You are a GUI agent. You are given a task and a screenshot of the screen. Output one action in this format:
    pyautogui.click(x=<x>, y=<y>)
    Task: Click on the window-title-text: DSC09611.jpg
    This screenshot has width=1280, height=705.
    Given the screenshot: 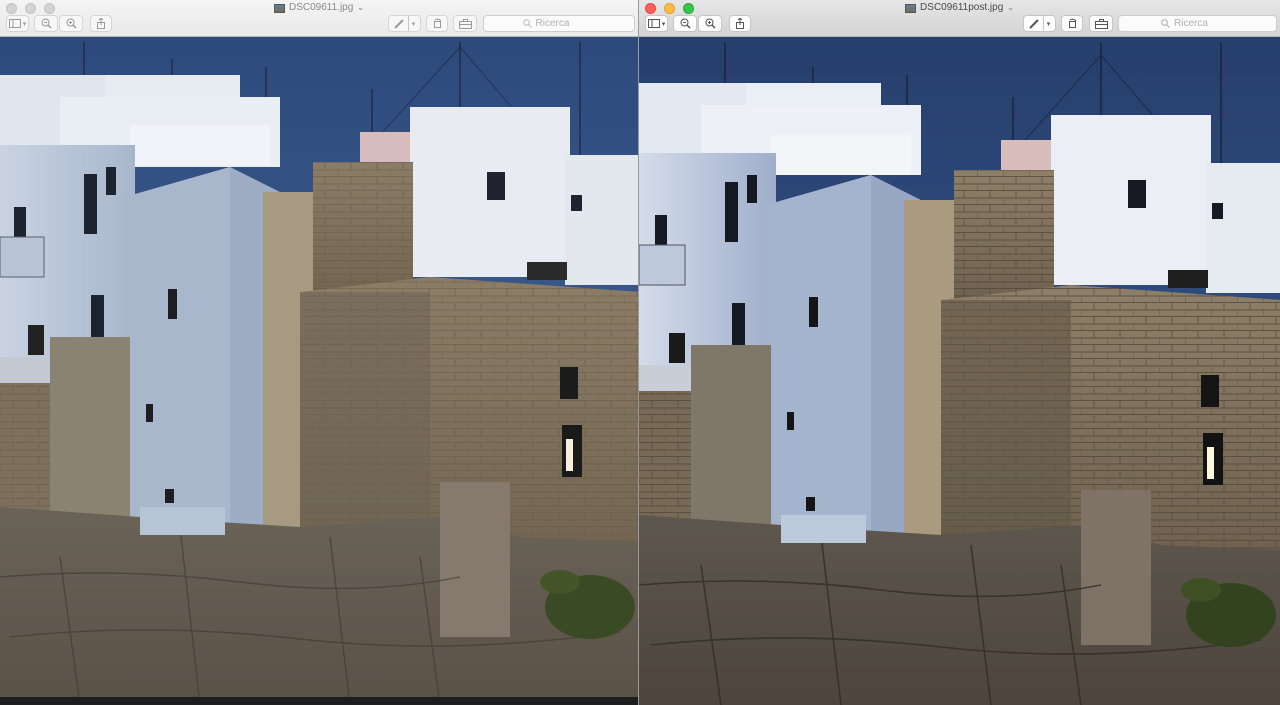 What is the action you would take?
    pyautogui.click(x=321, y=7)
    